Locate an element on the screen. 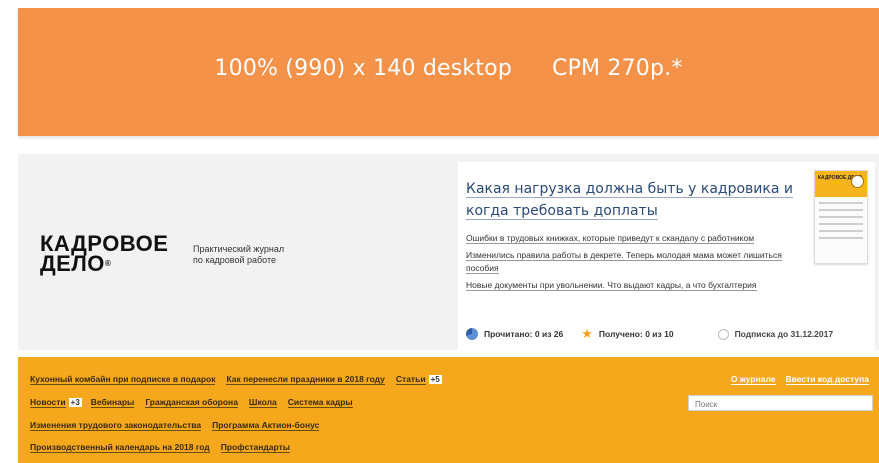 This screenshot has width=879, height=463. banner-text: 100% (990) x 140 desktop CPM 270р.* is located at coordinates (448, 68).